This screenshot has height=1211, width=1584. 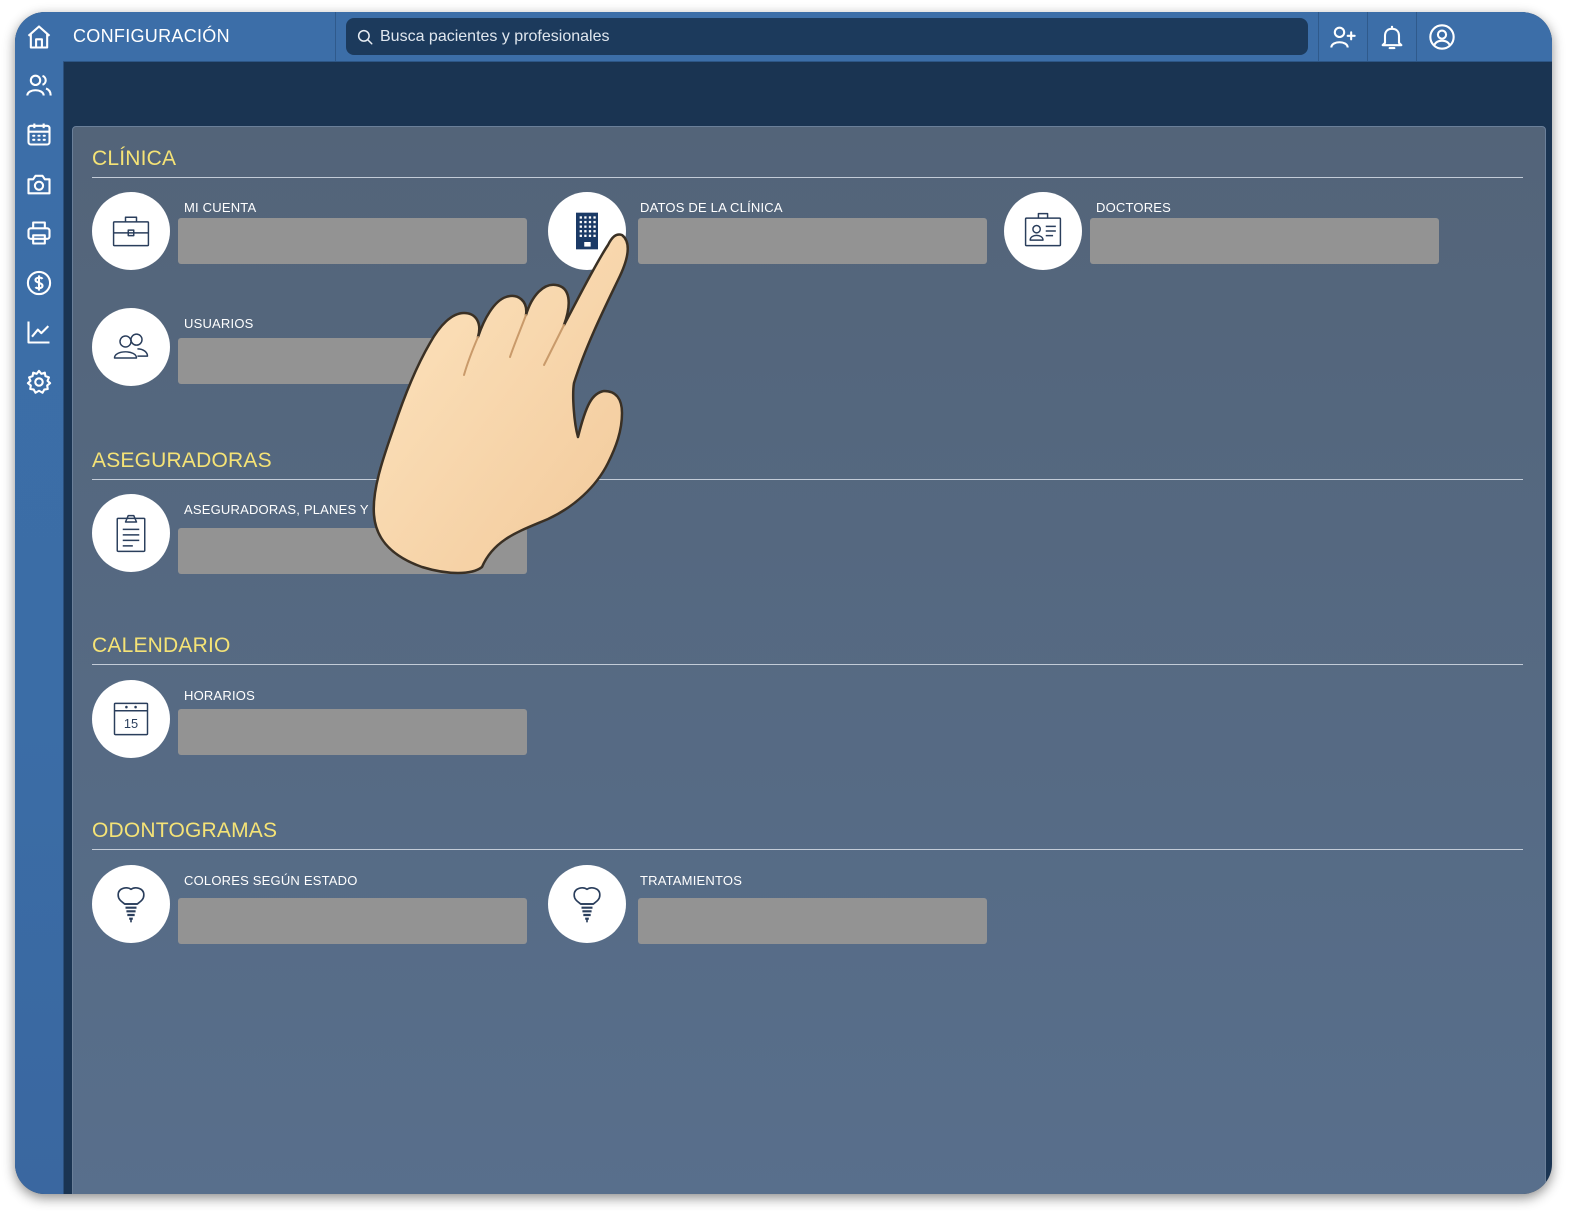 What do you see at coordinates (39, 283) in the screenshot?
I see `dollar-icon` at bounding box center [39, 283].